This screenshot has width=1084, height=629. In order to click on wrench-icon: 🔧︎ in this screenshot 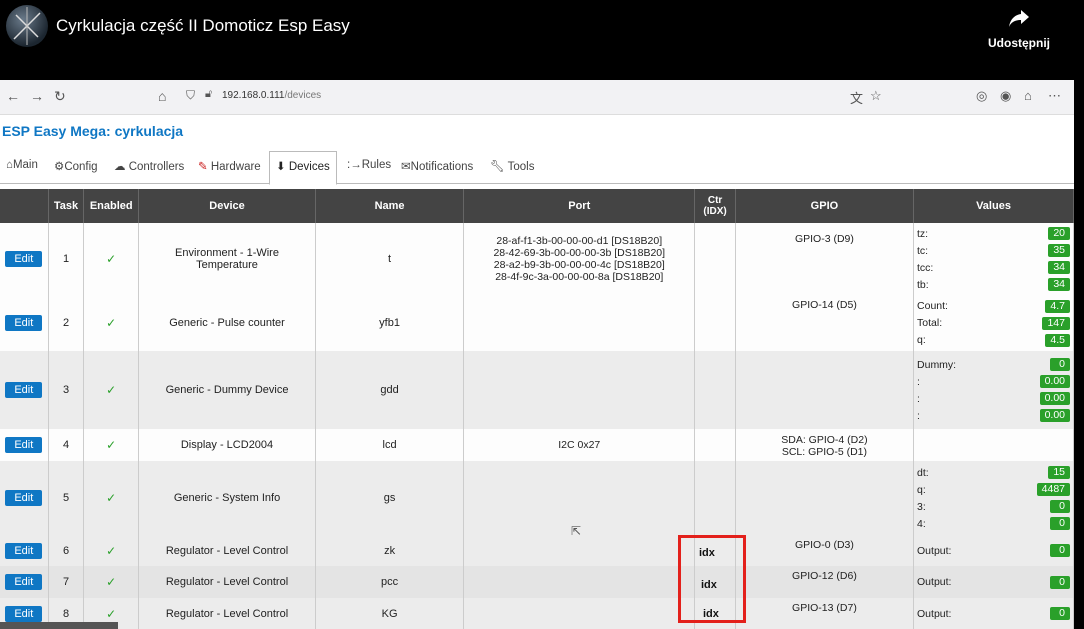, I will do `click(499, 167)`.